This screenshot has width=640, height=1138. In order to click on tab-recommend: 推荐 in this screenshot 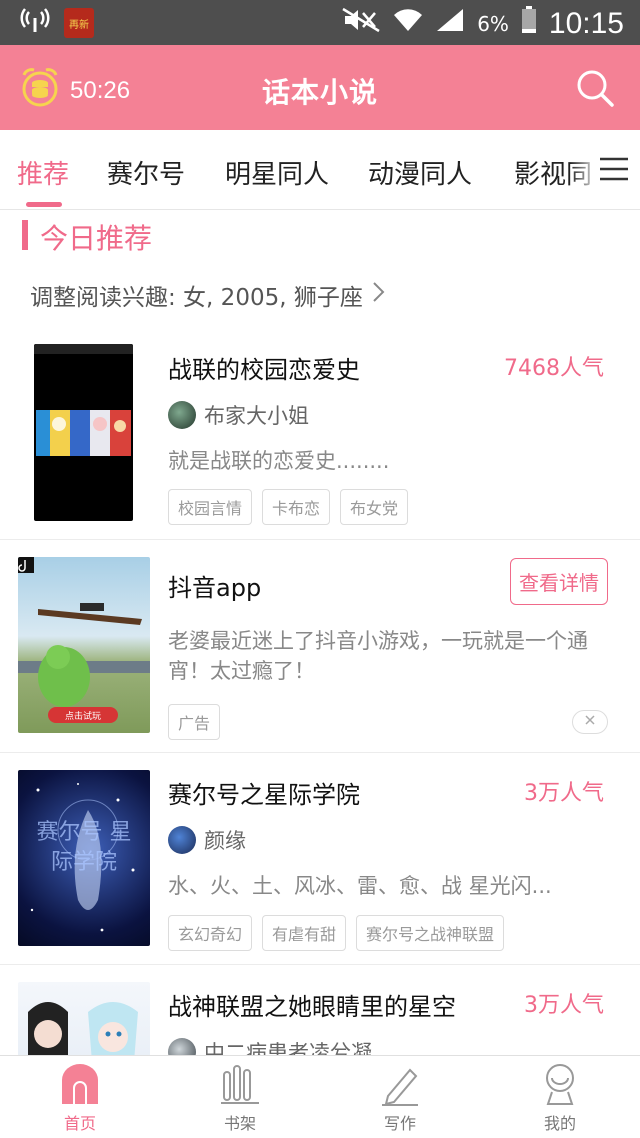, I will do `click(43, 172)`.